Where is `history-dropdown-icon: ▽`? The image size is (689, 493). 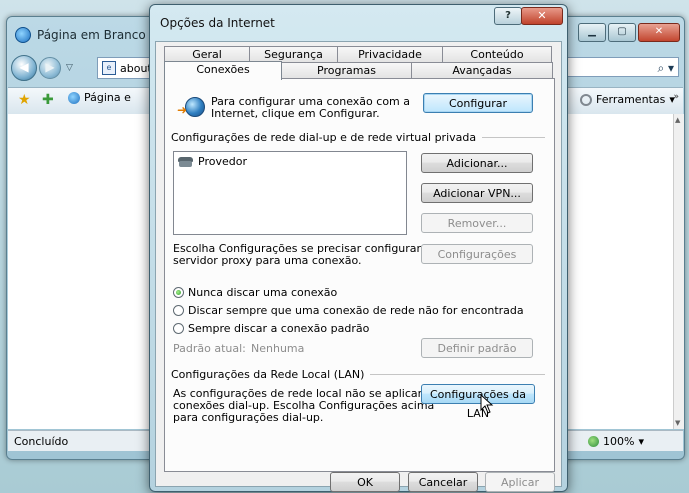 history-dropdown-icon: ▽ is located at coordinates (69, 68).